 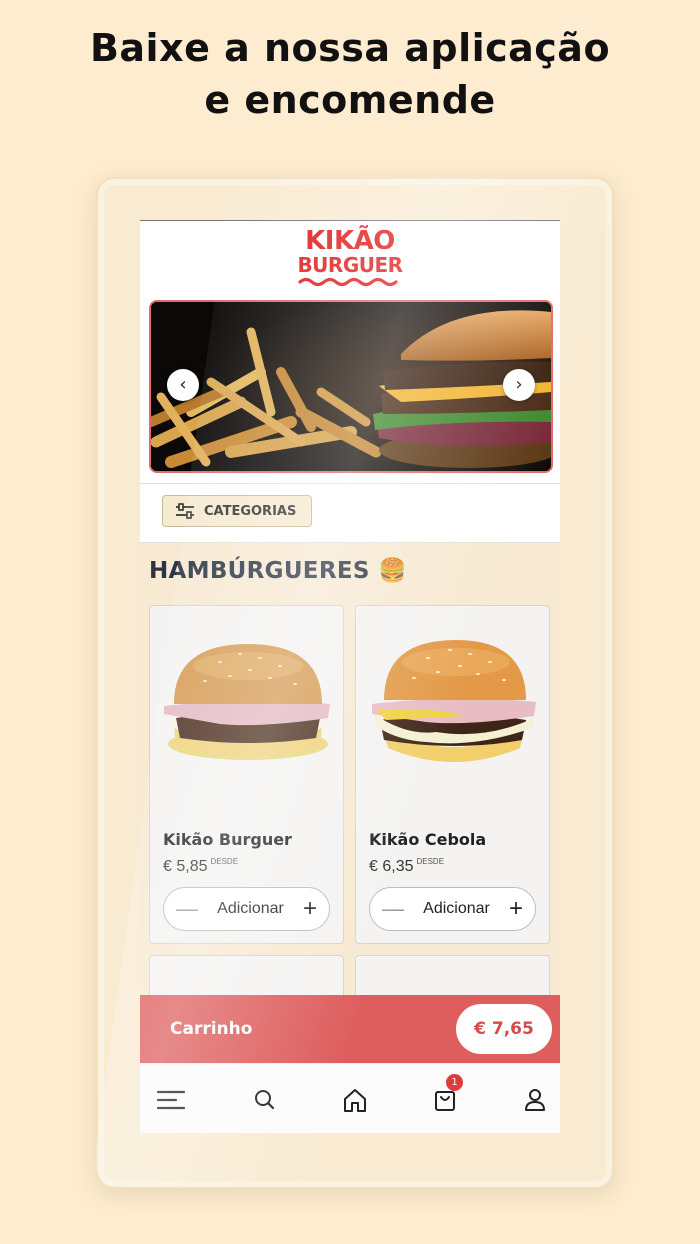 I want to click on product-card: Kikão Burguer € 5,85 DESDE — Adicionar +, so click(x=246, y=774).